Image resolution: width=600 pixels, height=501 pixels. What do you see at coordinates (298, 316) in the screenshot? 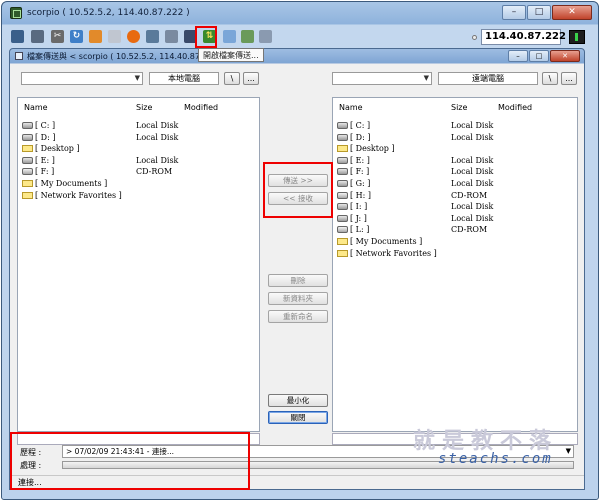
I see `rename-button: 重新命名` at bounding box center [298, 316].